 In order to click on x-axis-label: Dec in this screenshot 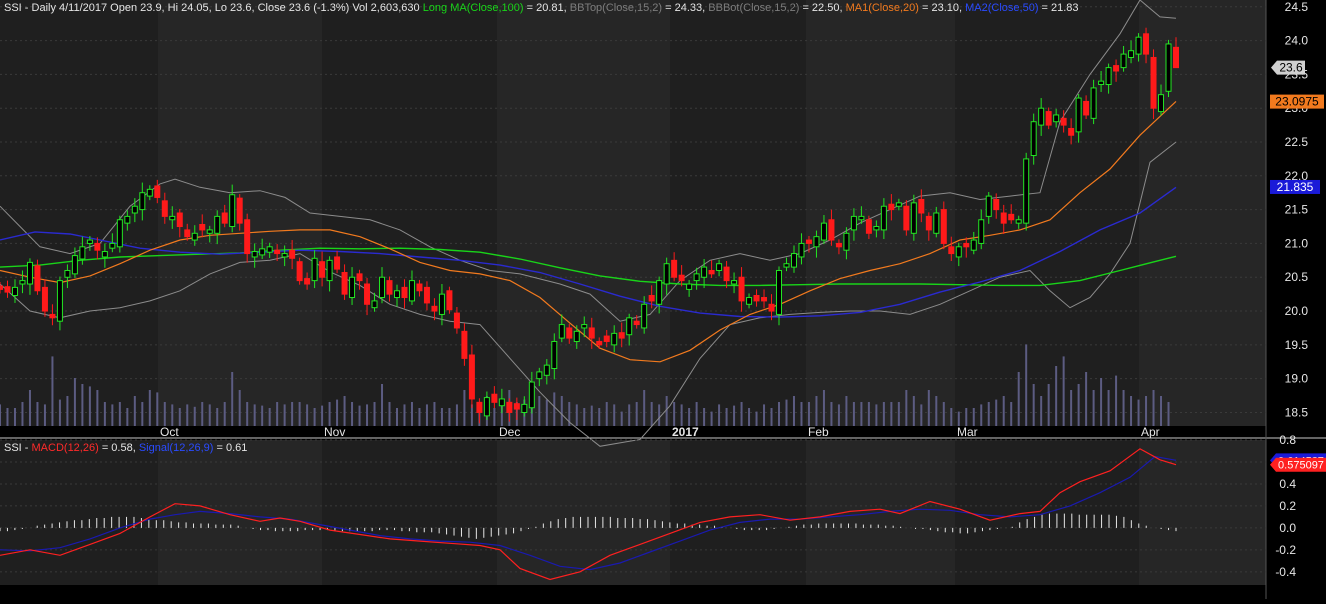, I will do `click(509, 432)`.